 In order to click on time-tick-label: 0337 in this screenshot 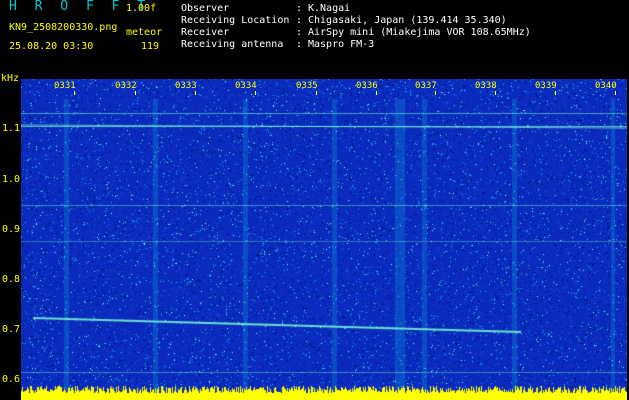, I will do `click(426, 86)`.